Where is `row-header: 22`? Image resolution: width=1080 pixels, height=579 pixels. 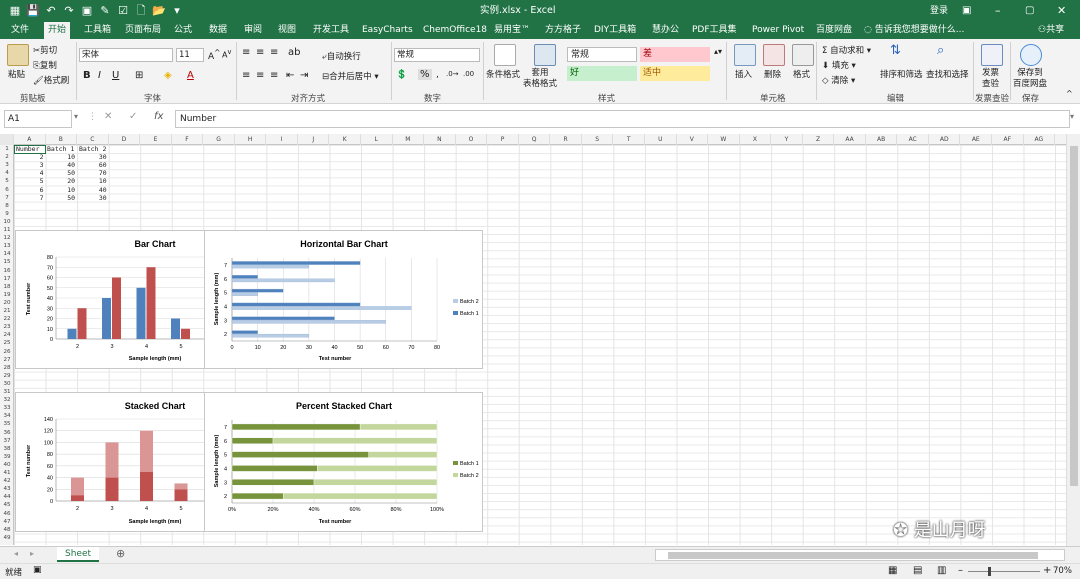 row-header: 22 is located at coordinates (7, 319).